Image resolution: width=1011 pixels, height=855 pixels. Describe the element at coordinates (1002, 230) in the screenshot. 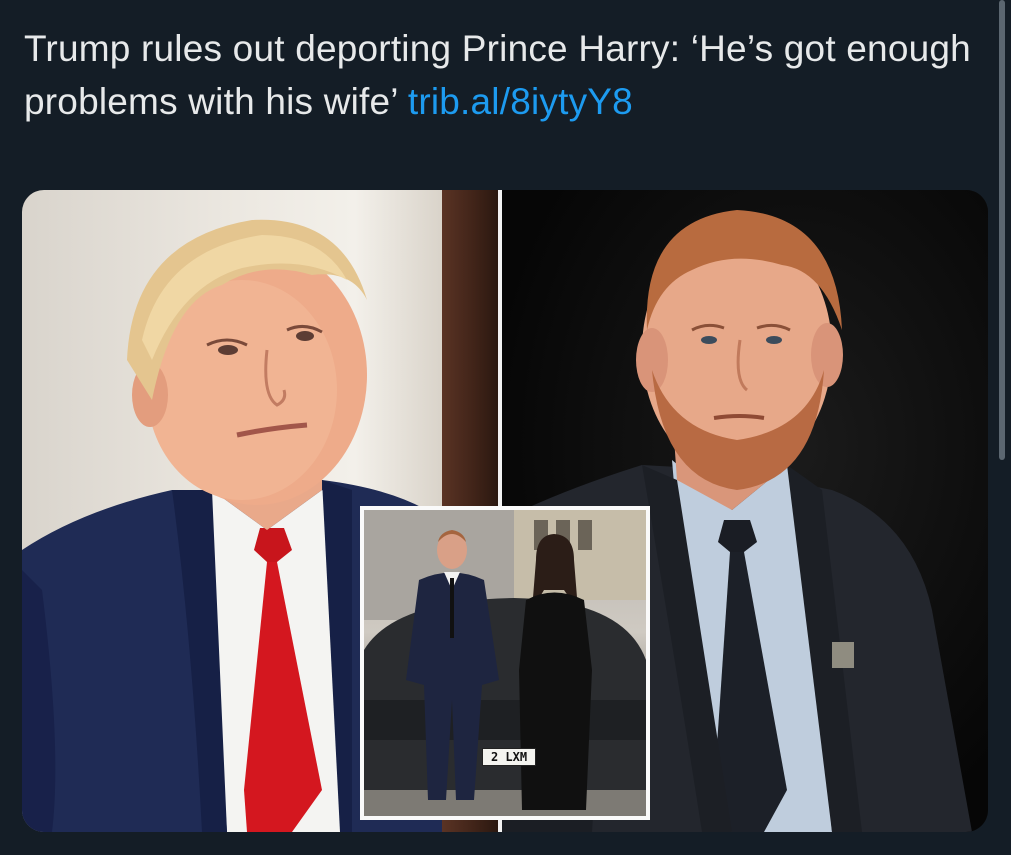

I see `scrollbar` at that location.